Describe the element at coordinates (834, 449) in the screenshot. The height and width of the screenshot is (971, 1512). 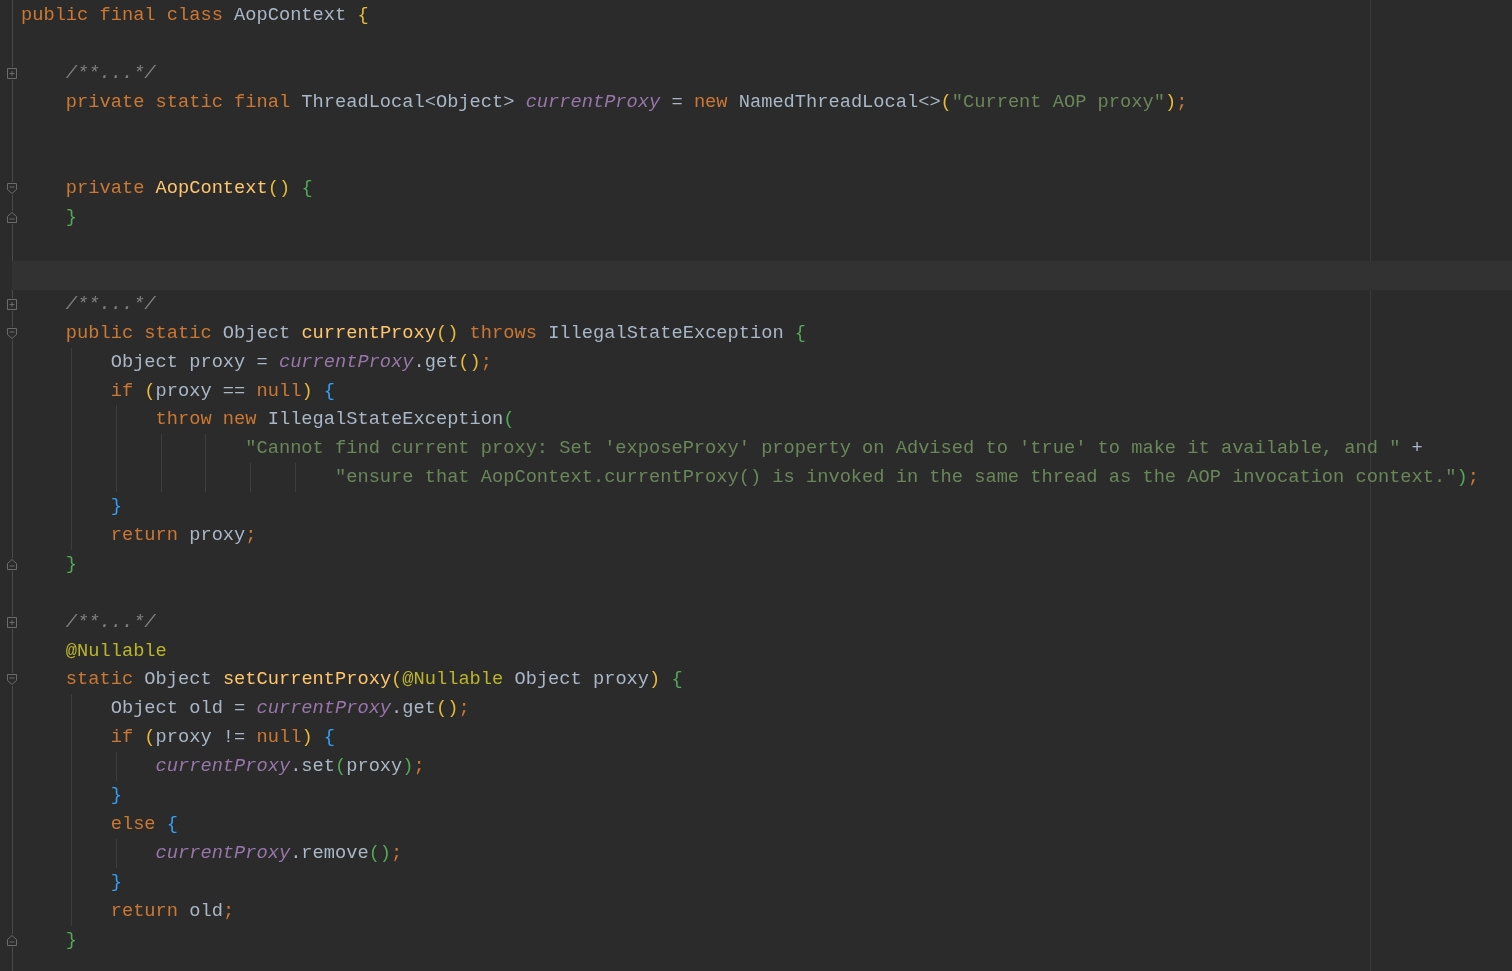
I see `code-line: "Cannot find current proxy: Set 'exposeProxy' property on Advised to 'true' to make it available, and " +` at that location.